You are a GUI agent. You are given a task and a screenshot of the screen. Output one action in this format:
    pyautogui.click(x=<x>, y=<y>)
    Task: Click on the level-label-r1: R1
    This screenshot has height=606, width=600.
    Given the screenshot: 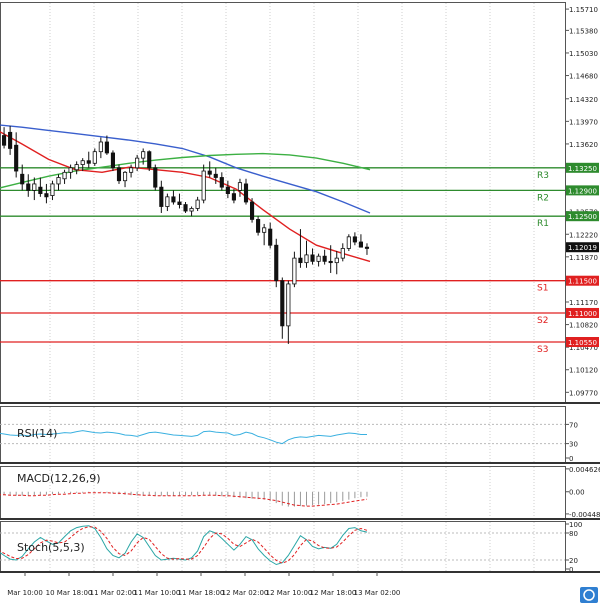 What is the action you would take?
    pyautogui.click(x=543, y=224)
    